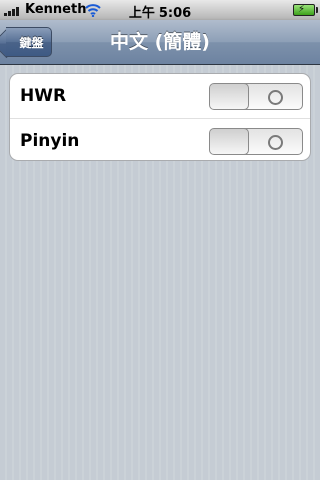  I want to click on time-value: 5:06, so click(175, 13).